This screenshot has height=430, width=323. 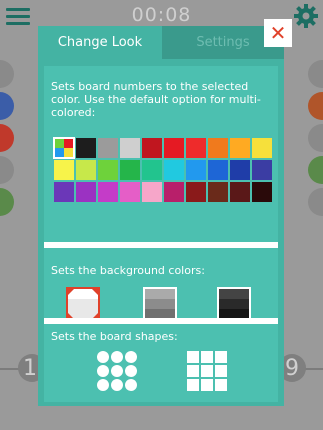 I want to click on color-swatch-multi, so click(x=64, y=148).